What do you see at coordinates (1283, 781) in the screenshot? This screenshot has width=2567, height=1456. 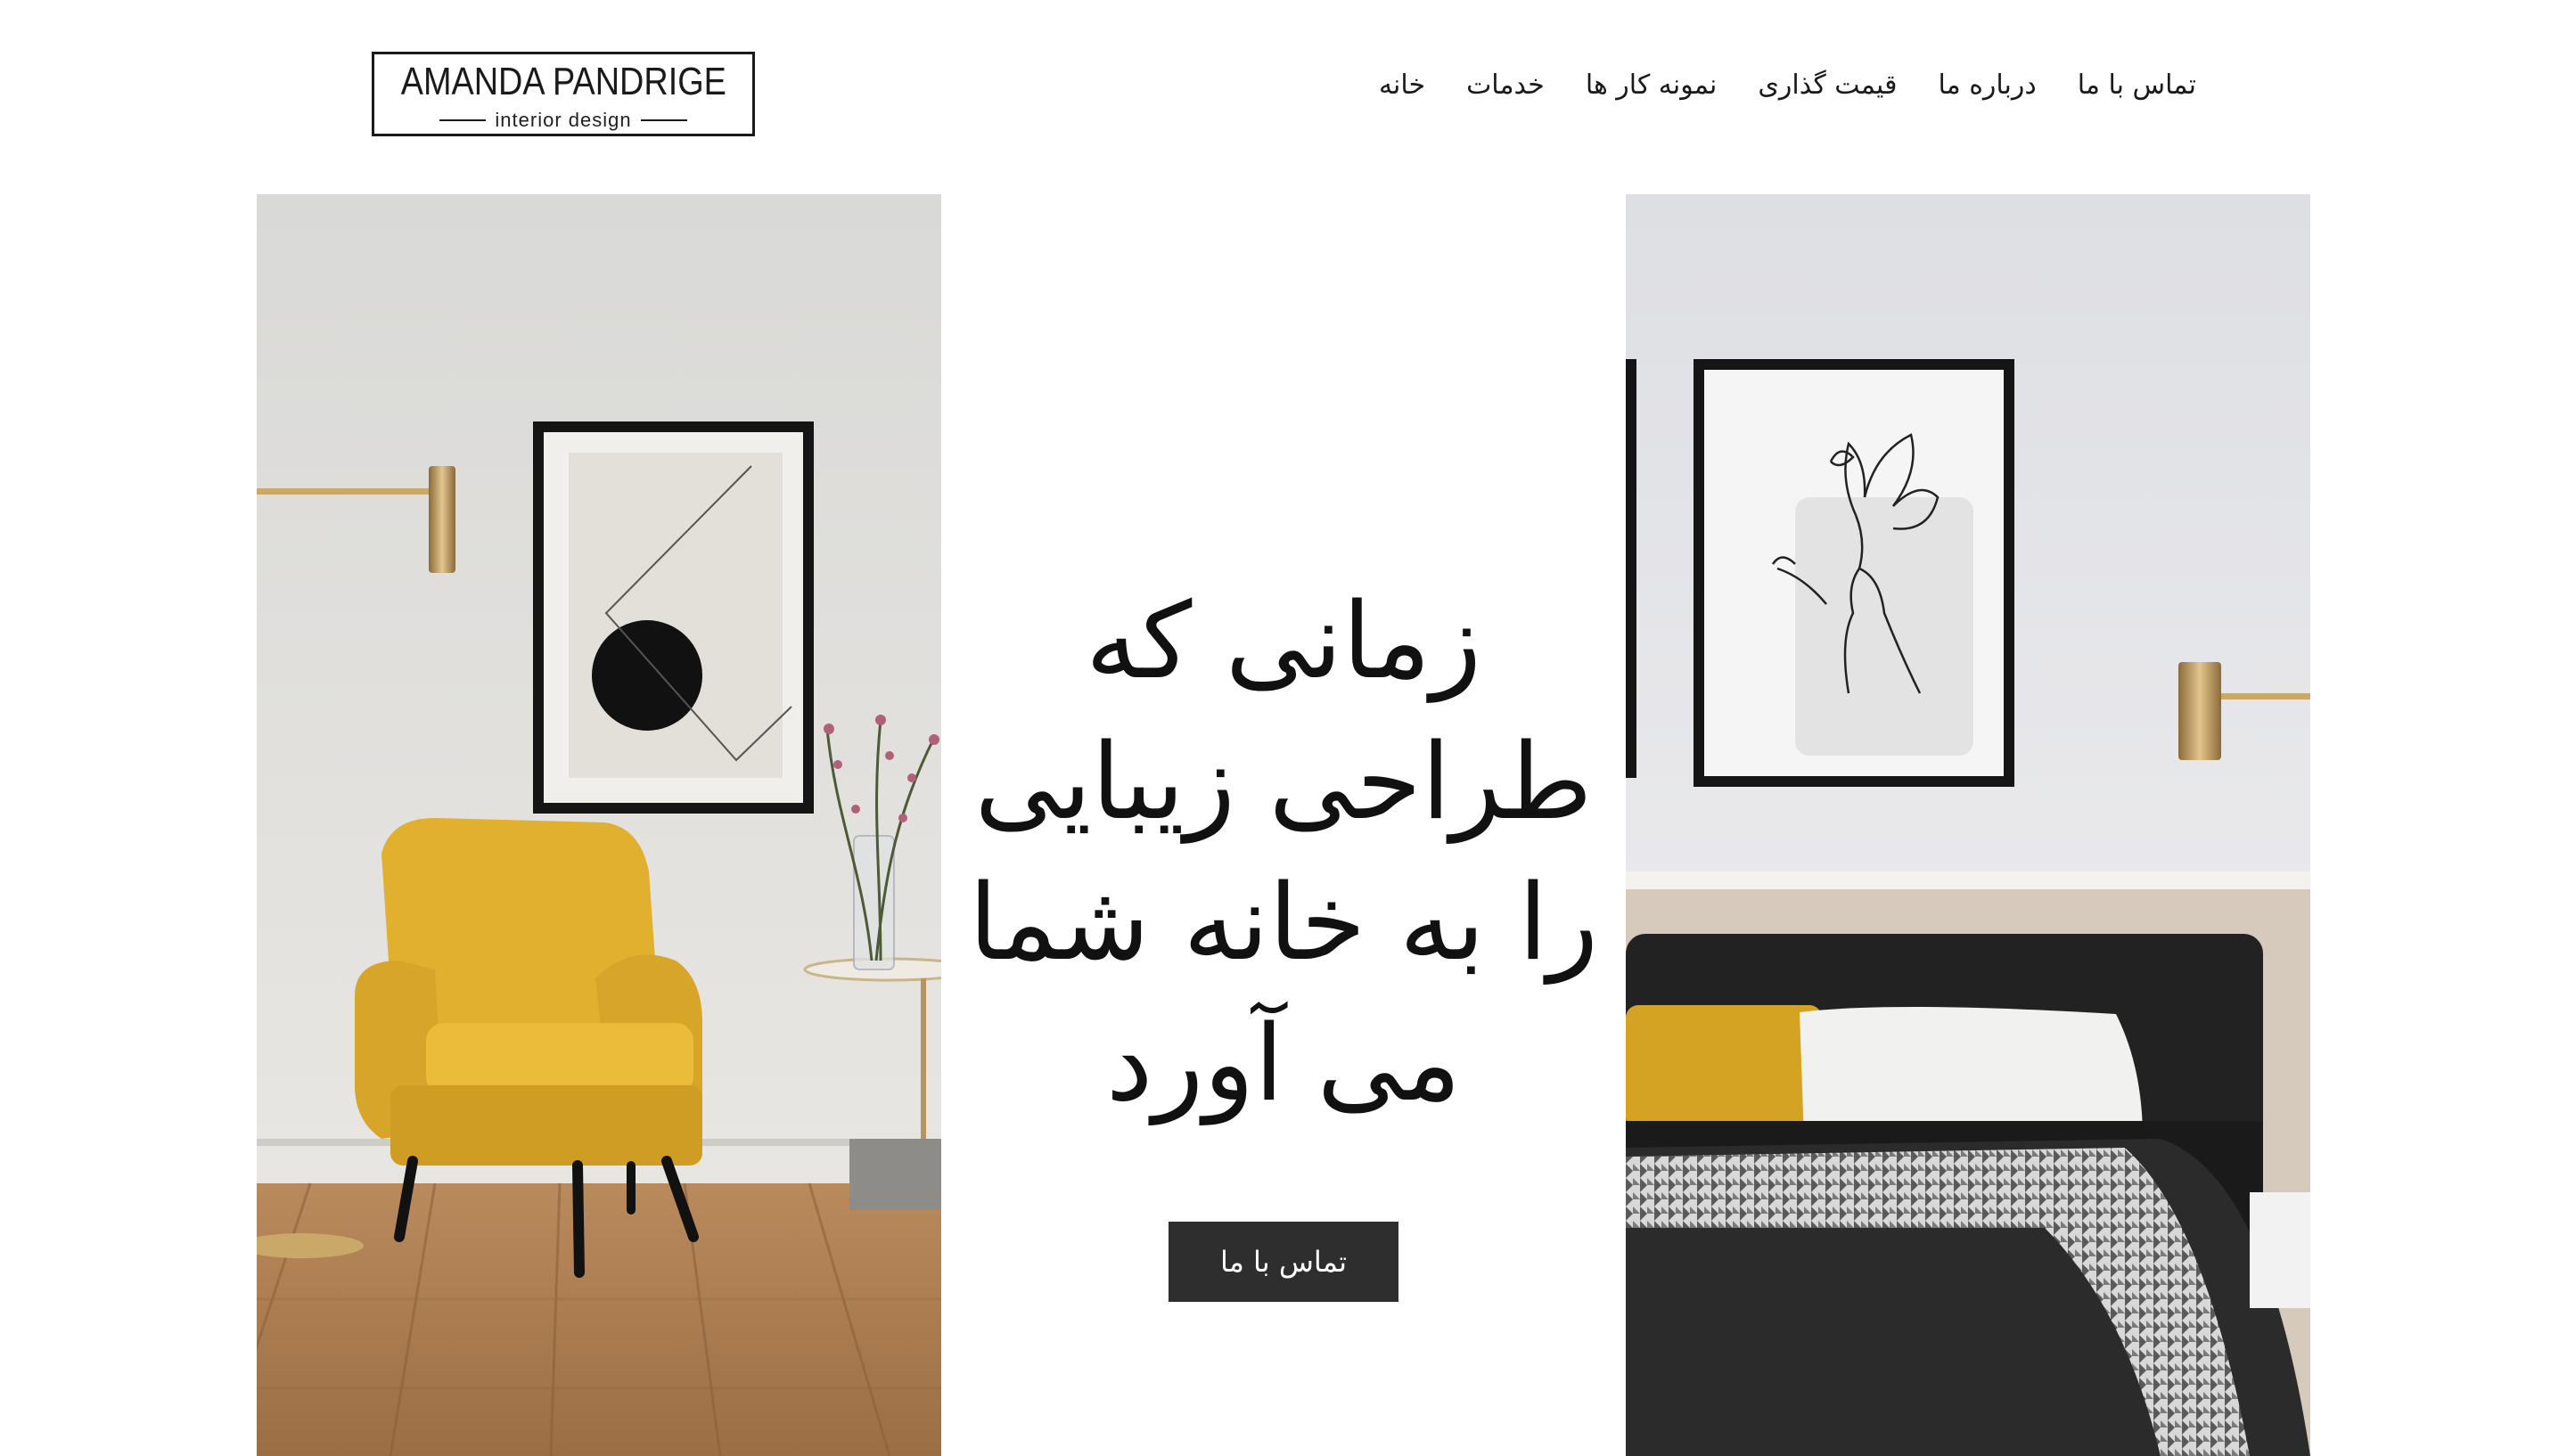 I see `hero-title-line: طراحی زیبایی` at bounding box center [1283, 781].